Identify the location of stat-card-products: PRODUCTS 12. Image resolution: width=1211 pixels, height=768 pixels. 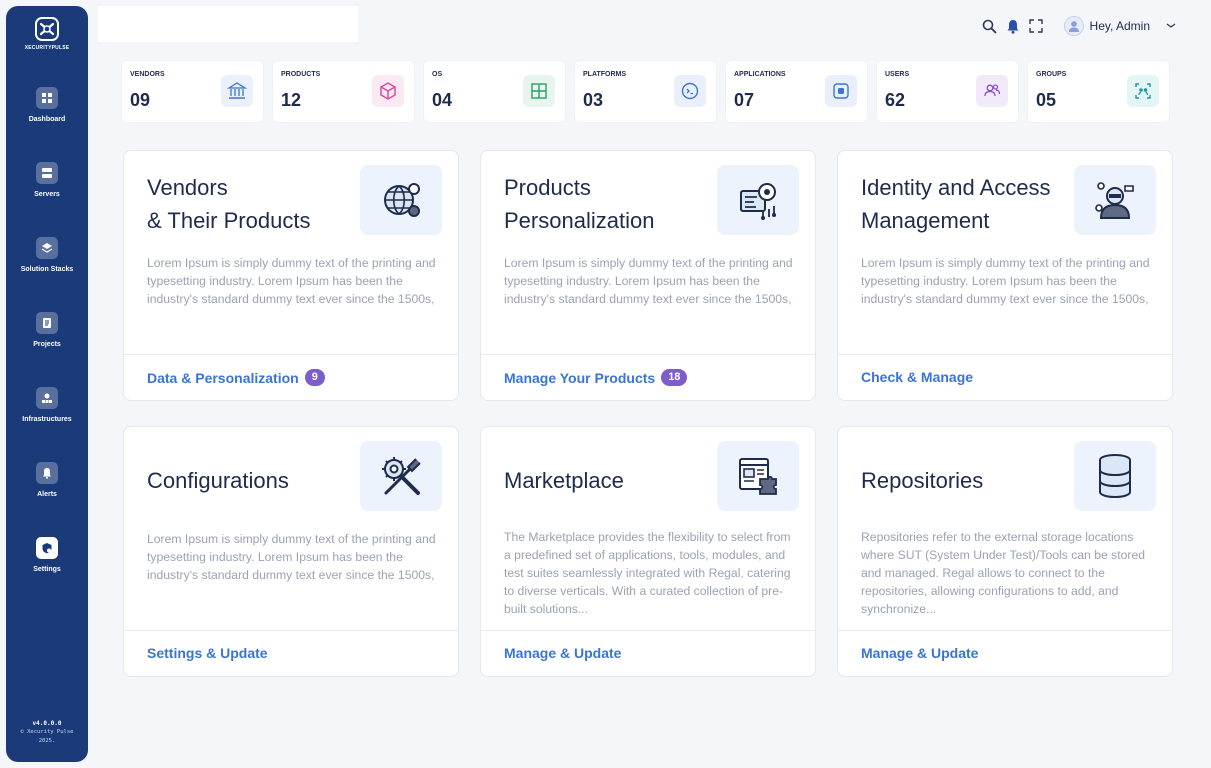
(343, 91).